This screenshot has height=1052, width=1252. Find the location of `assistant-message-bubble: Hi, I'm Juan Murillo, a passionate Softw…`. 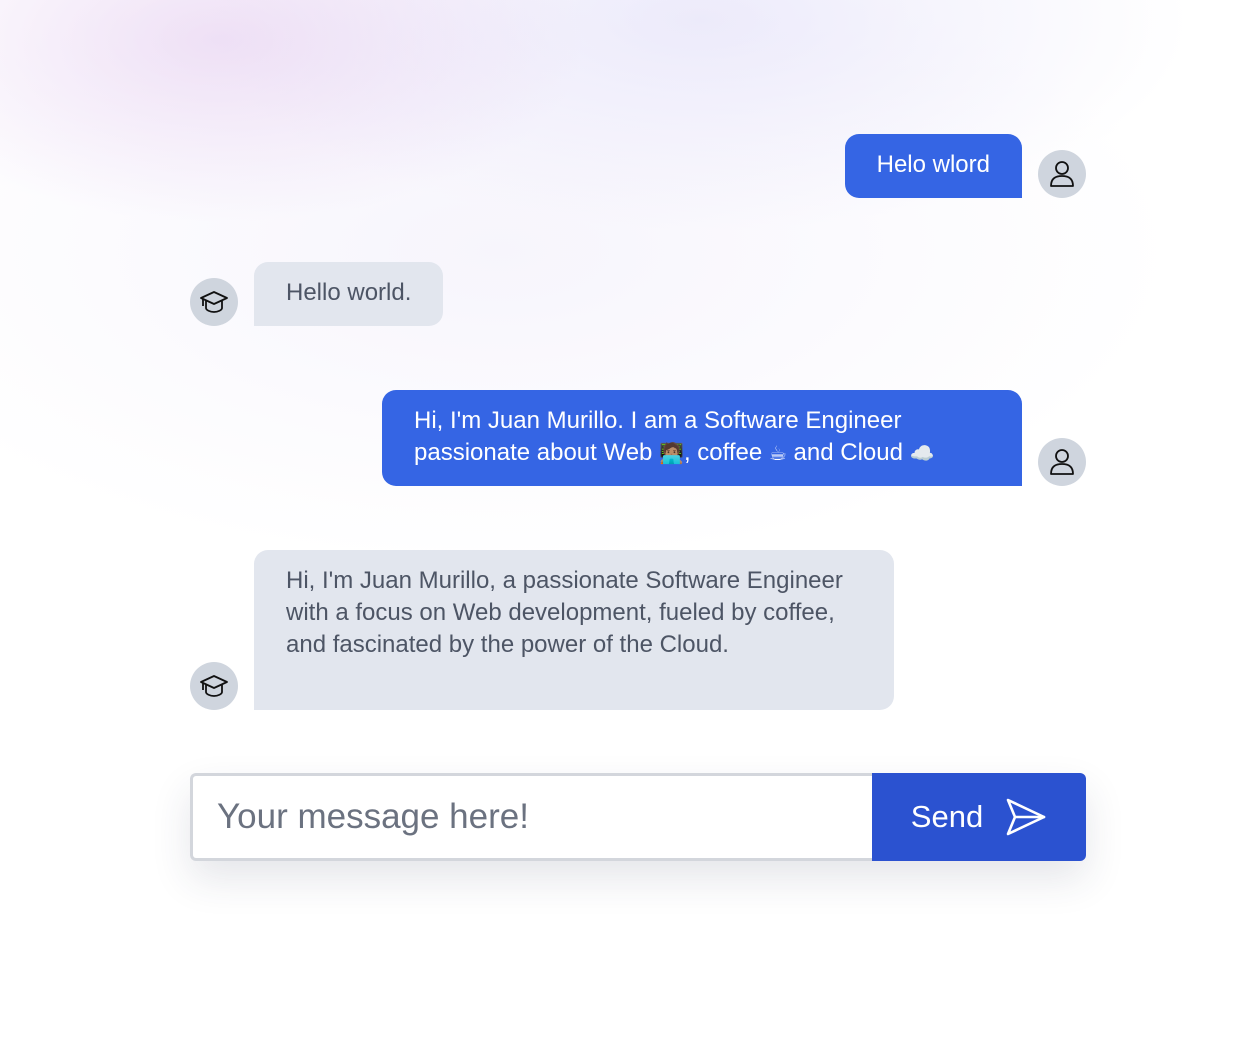

assistant-message-bubble: Hi, I'm Juan Murillo, a passionate Softw… is located at coordinates (574, 630).